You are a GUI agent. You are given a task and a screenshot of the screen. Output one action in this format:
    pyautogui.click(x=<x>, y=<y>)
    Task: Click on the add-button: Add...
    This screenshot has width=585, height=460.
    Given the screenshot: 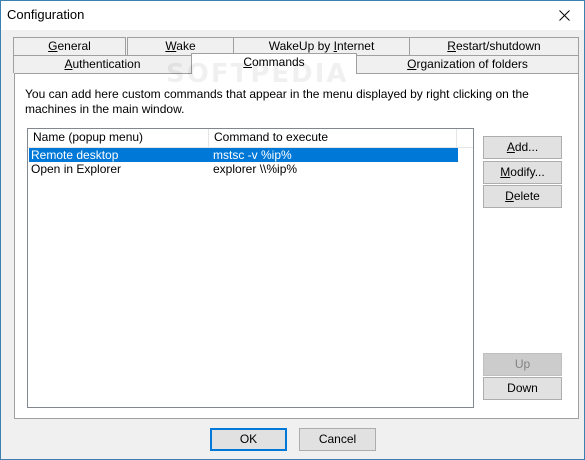 What is the action you would take?
    pyautogui.click(x=522, y=147)
    